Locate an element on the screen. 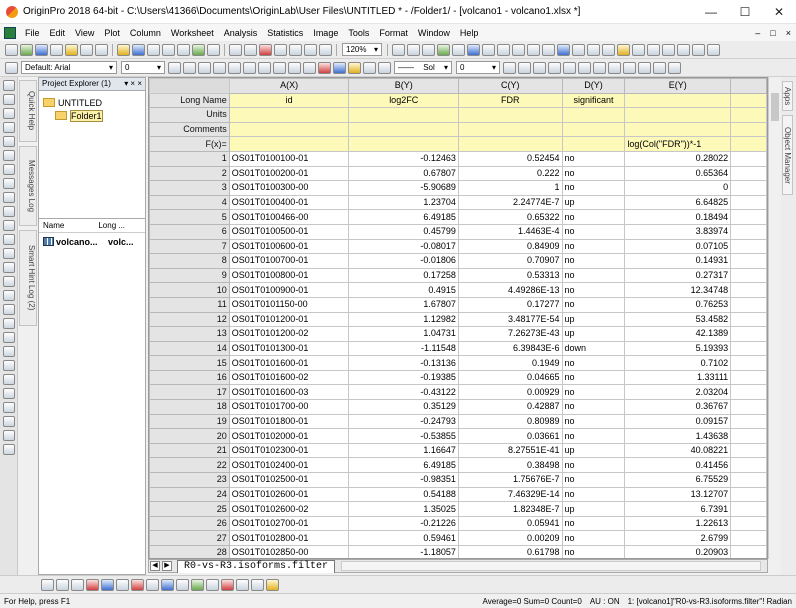 This screenshot has width=796, height=608. table-cell: 0.20903 is located at coordinates (678, 551).